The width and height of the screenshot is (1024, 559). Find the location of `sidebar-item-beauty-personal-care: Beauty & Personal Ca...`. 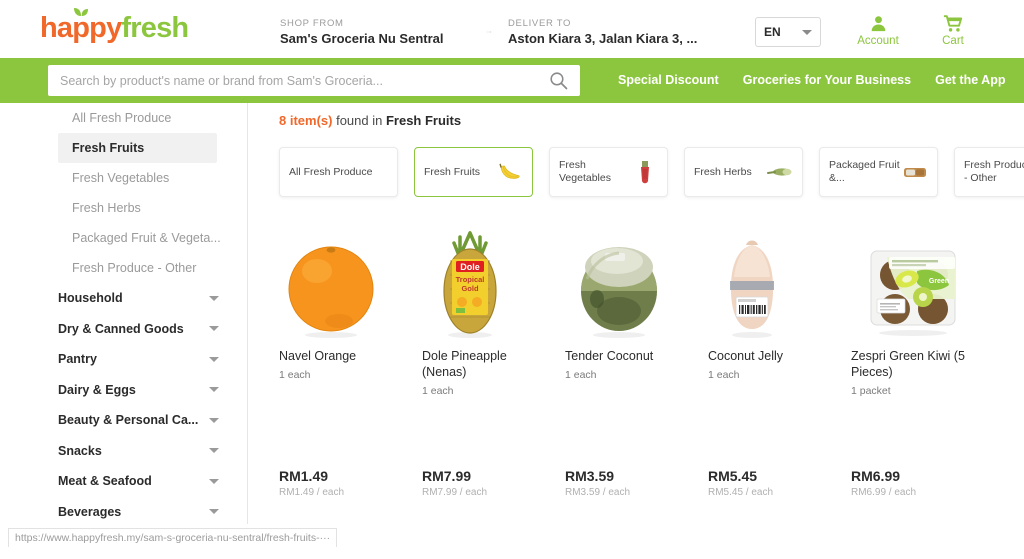

sidebar-item-beauty-personal-care: Beauty & Personal Ca... is located at coordinates (123, 420).